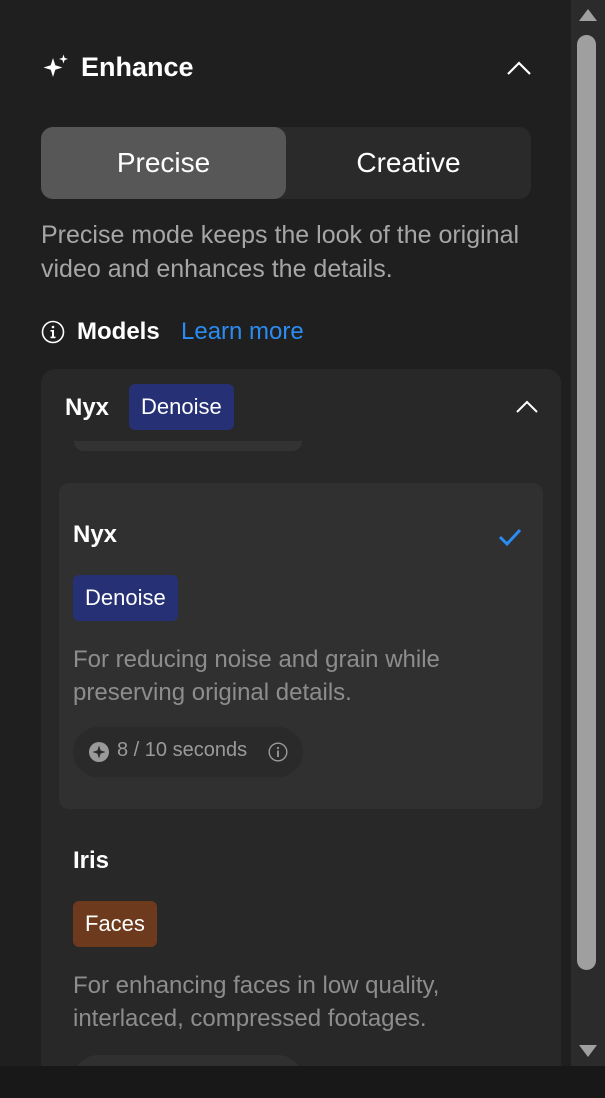 This screenshot has height=1098, width=605. What do you see at coordinates (118, 331) in the screenshot?
I see `models-label: Models` at bounding box center [118, 331].